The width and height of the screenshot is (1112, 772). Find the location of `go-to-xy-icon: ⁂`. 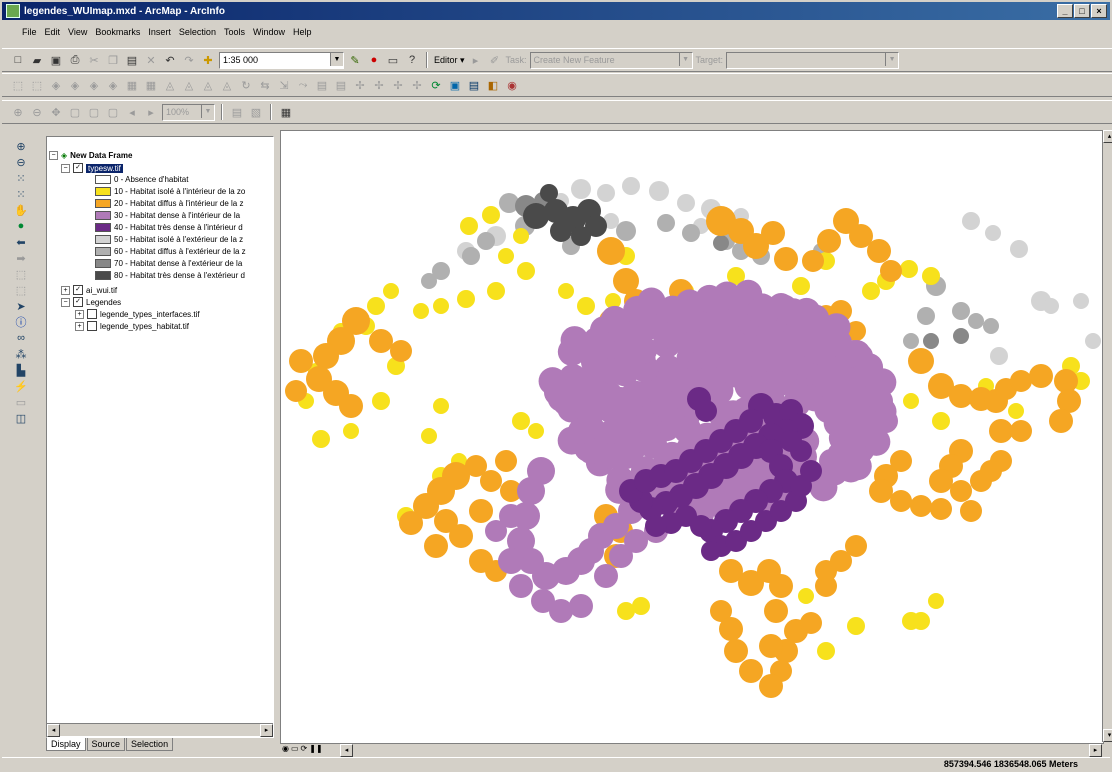

go-to-xy-icon: ⁂ is located at coordinates (21, 354).